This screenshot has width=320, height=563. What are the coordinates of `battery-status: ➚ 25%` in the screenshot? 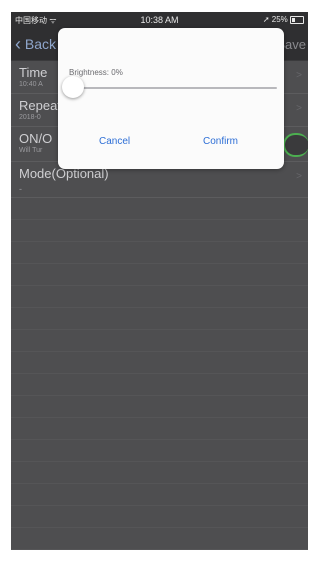 It's located at (283, 19).